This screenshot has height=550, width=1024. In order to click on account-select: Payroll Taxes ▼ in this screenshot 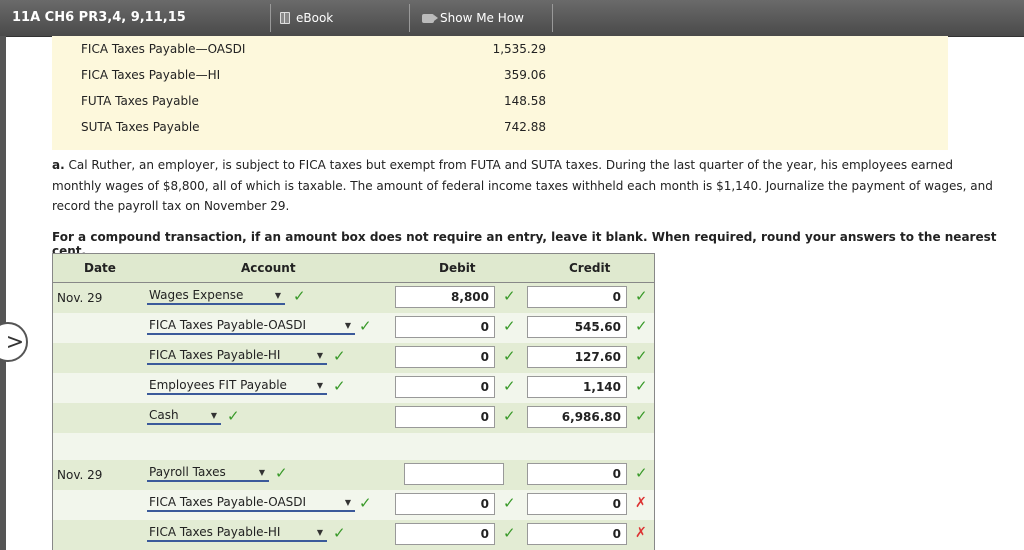, I will do `click(208, 473)`.